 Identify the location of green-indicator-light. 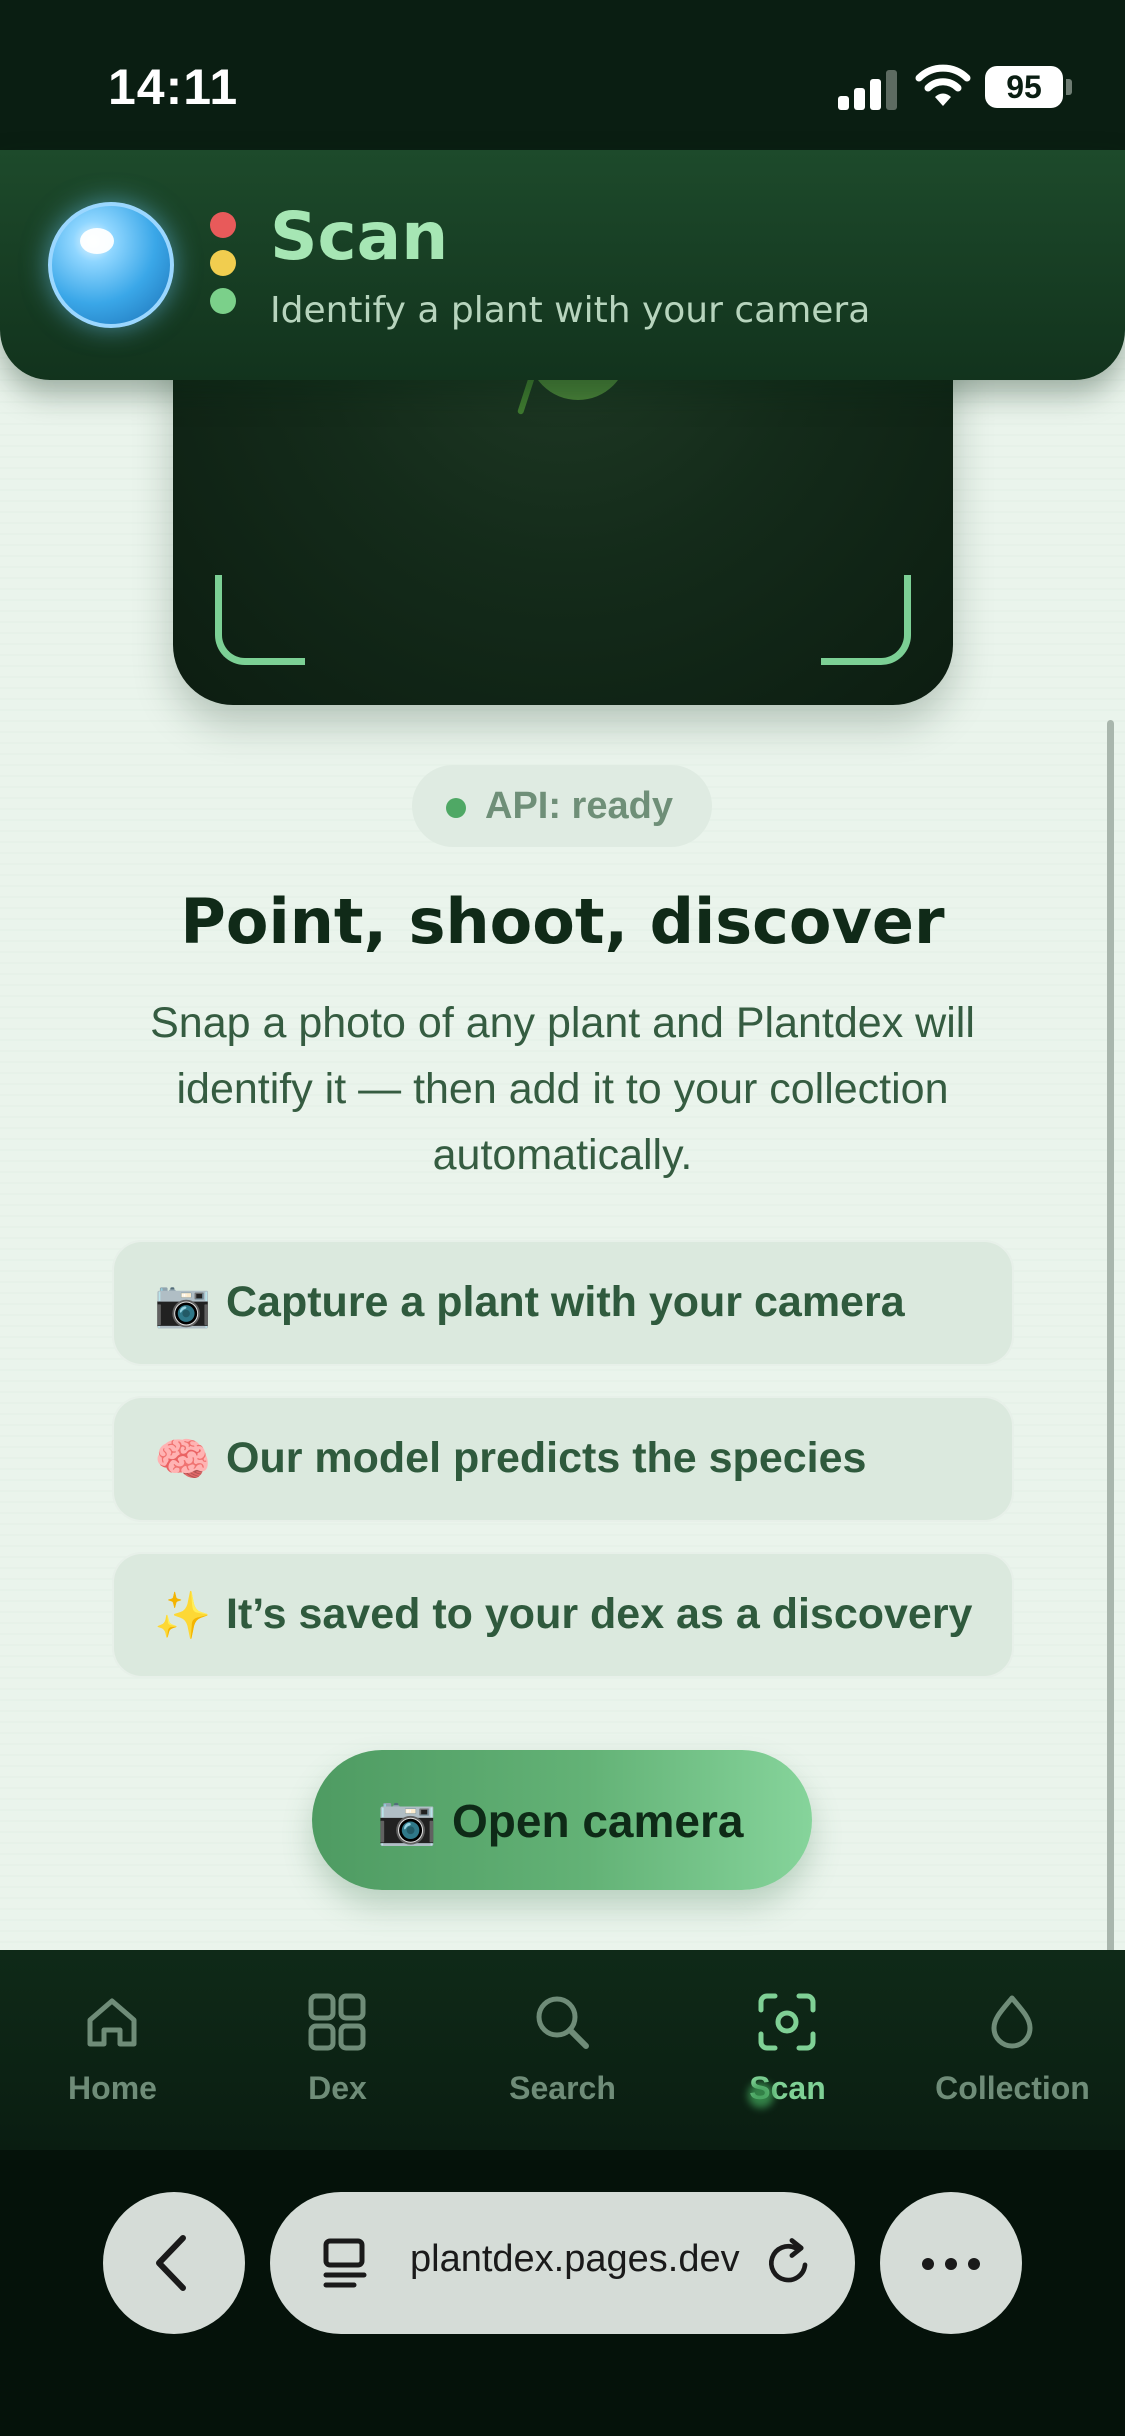
(223, 301).